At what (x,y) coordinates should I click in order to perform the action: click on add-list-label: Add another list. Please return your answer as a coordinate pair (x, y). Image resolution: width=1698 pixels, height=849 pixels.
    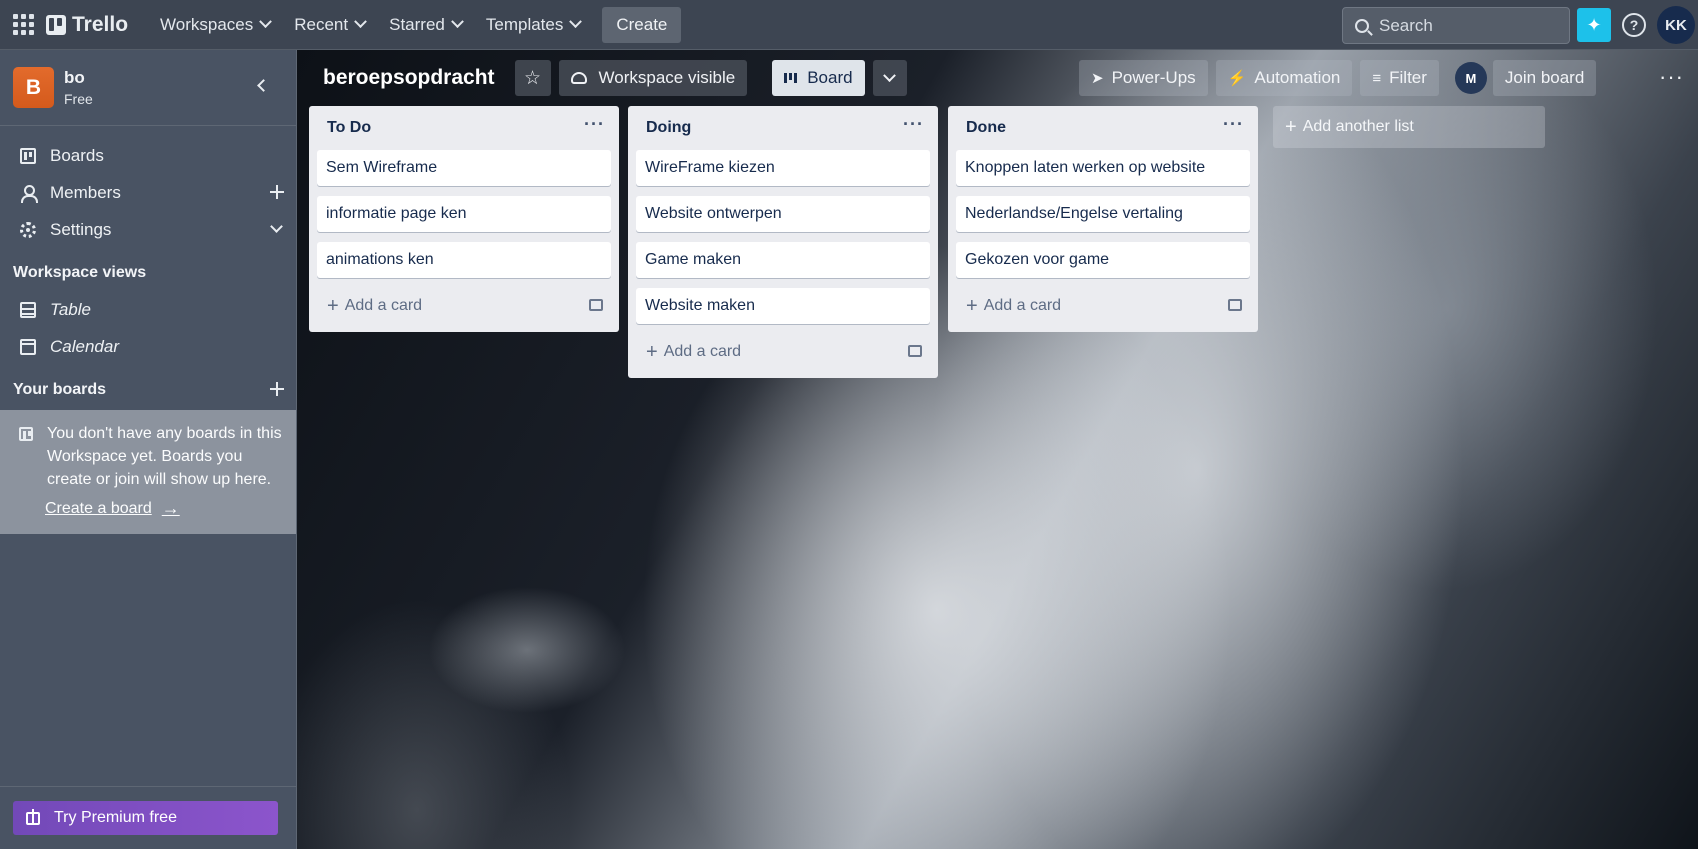
    Looking at the image, I should click on (1358, 126).